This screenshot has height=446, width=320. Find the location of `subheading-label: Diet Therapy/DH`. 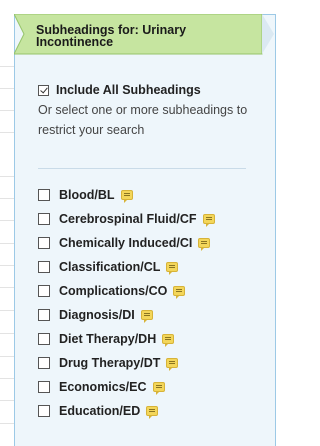

subheading-label: Diet Therapy/DH is located at coordinates (107, 339).